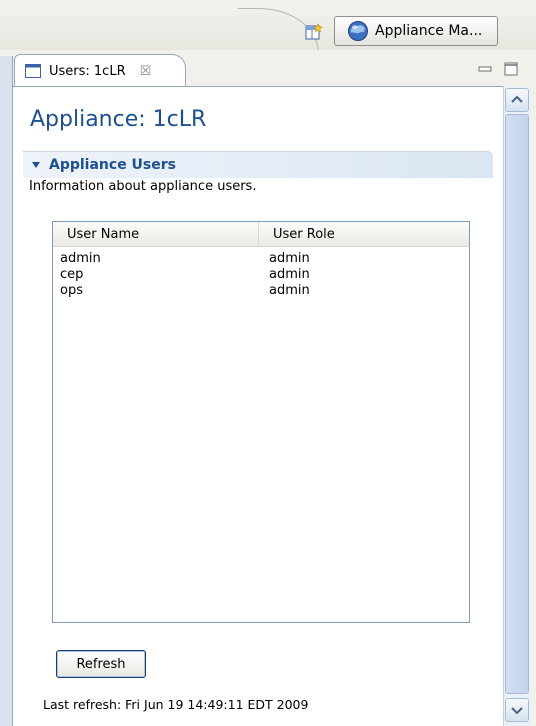 The image size is (536, 726). What do you see at coordinates (358, 31) in the screenshot?
I see `globe-icon` at bounding box center [358, 31].